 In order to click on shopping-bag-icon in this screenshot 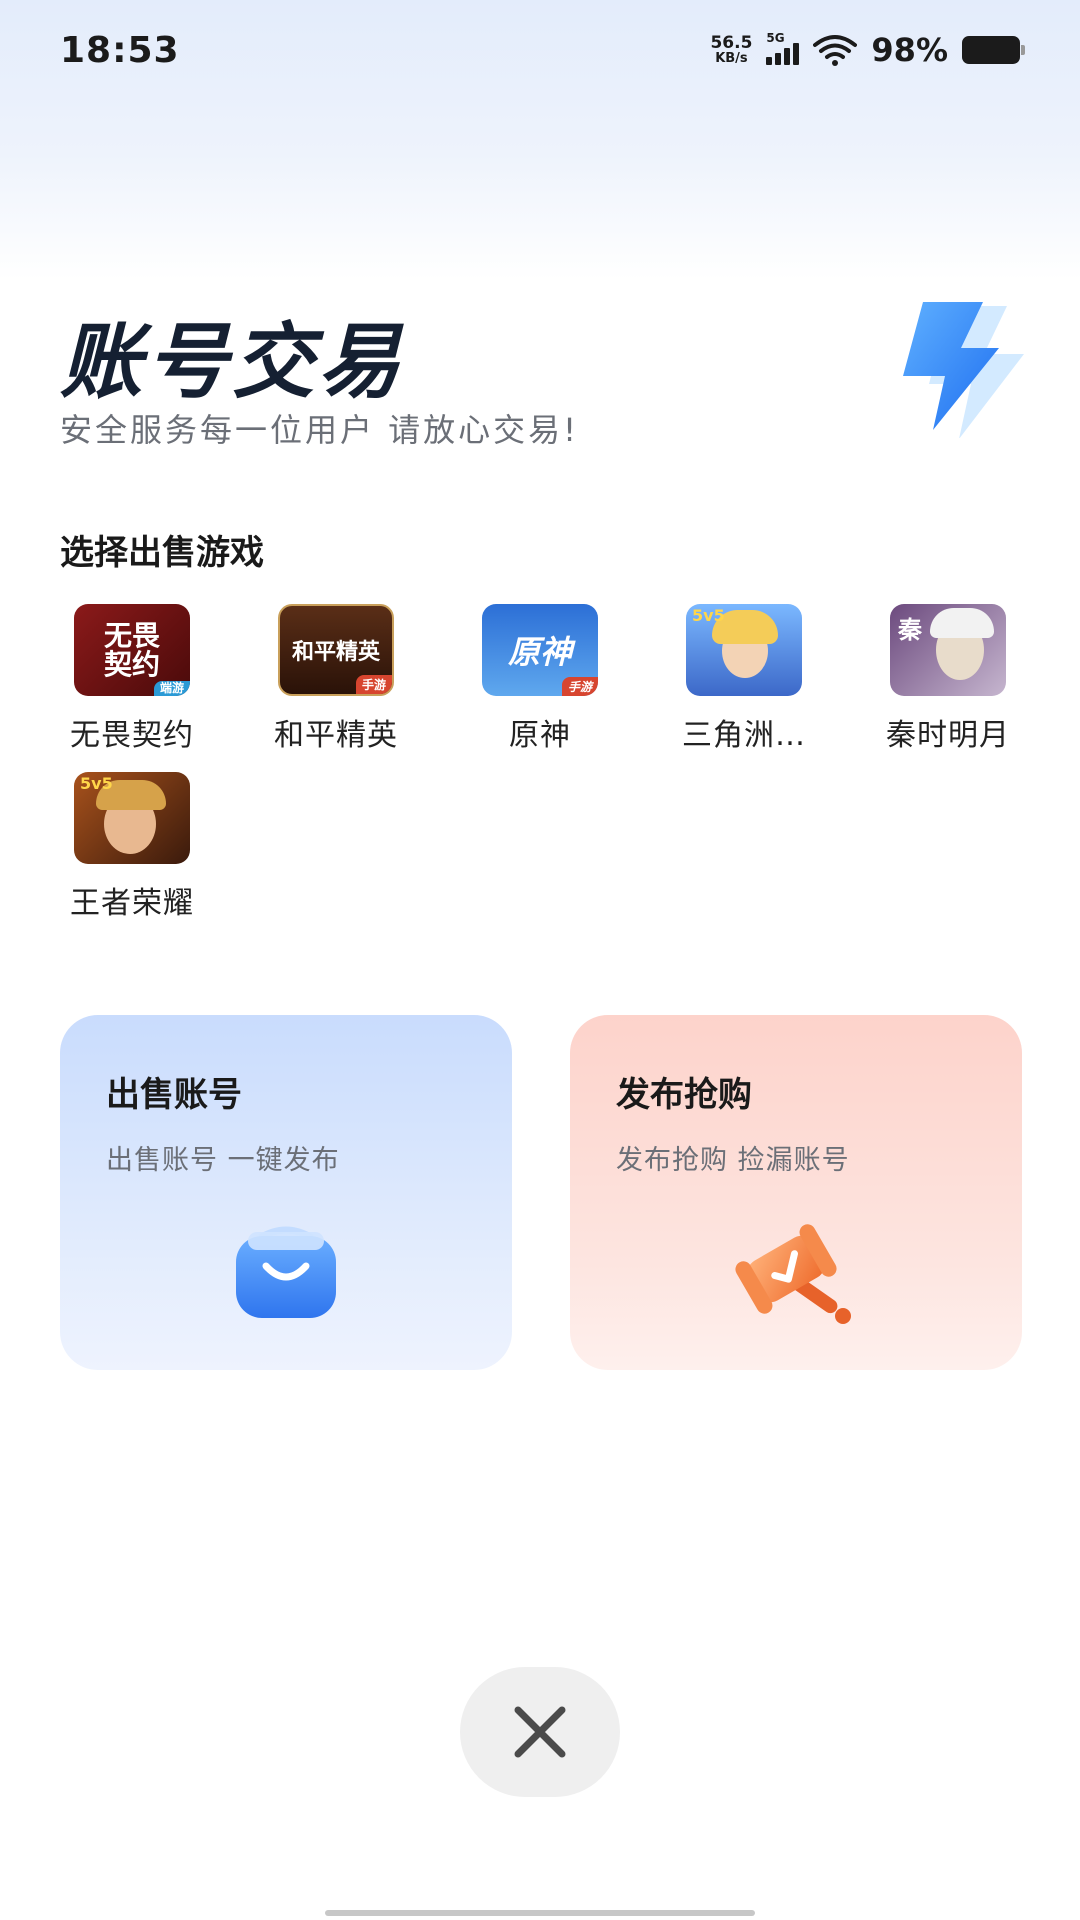, I will do `click(286, 1274)`.